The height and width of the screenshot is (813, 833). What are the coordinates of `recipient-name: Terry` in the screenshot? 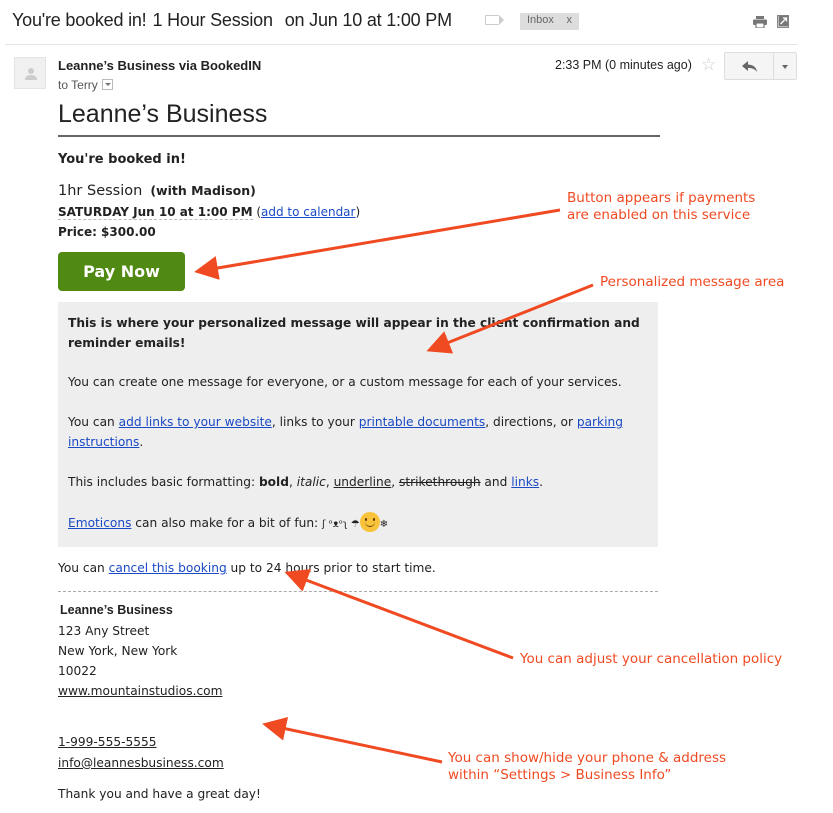 It's located at (84, 85).